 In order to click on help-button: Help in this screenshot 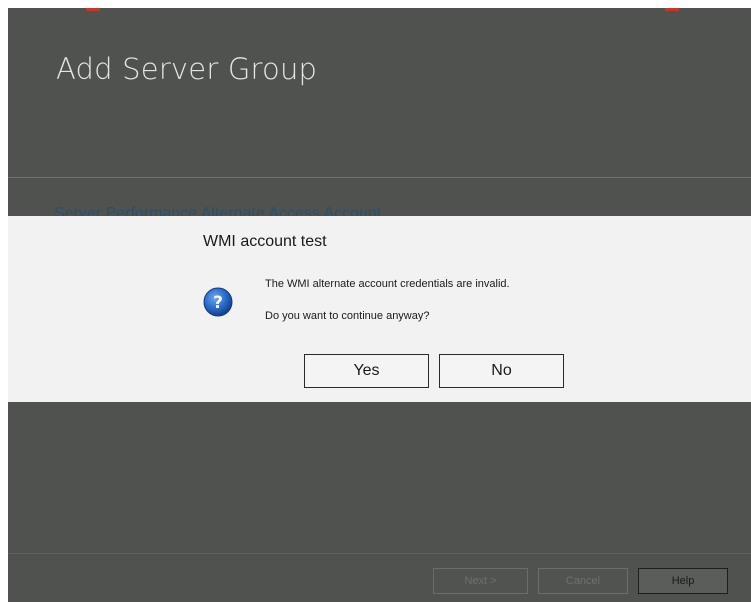, I will do `click(683, 581)`.